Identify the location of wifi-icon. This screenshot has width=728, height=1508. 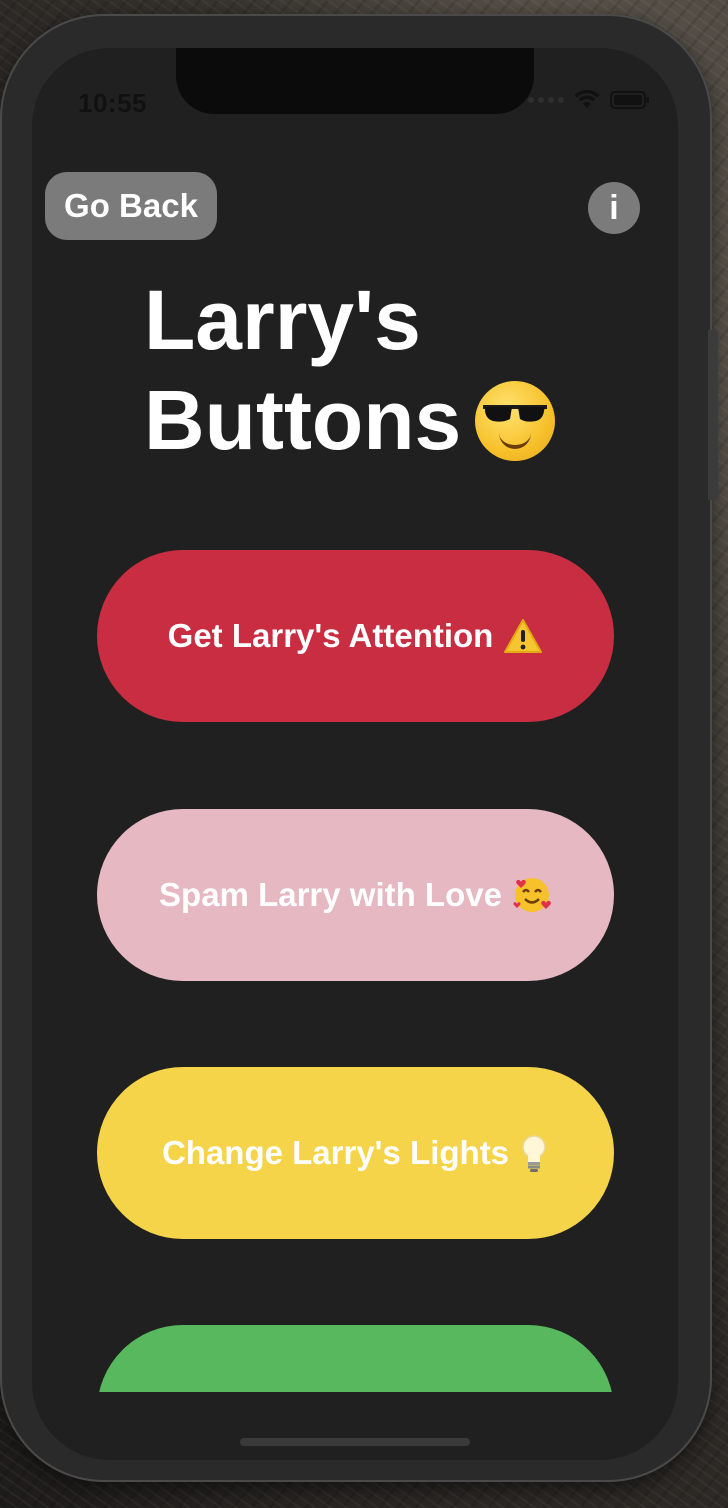
(587, 100).